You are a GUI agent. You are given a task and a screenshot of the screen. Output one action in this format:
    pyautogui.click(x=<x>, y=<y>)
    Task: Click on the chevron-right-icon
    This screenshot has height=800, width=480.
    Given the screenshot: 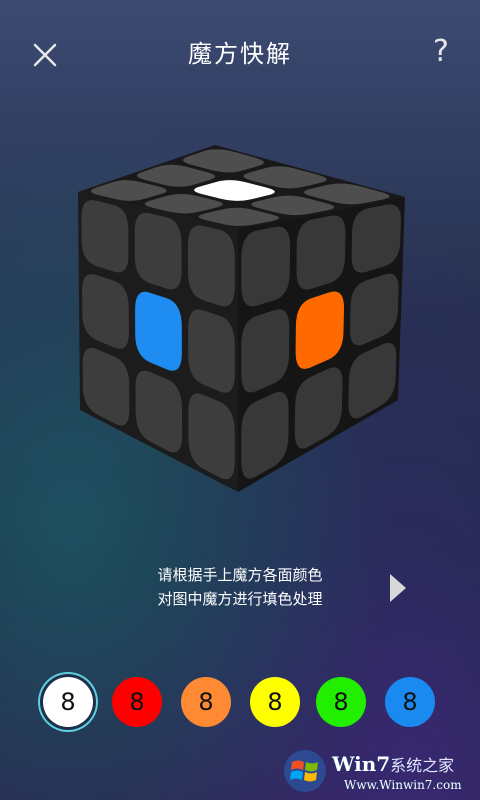 What is the action you would take?
    pyautogui.click(x=398, y=588)
    